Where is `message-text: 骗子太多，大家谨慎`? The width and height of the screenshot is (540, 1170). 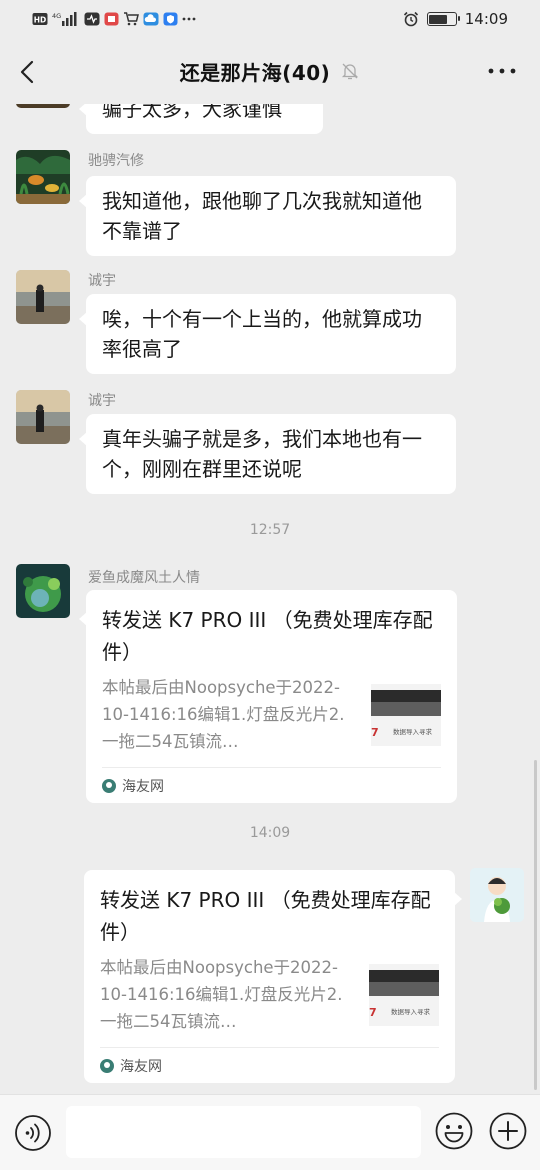
message-text: 骗子太多，大家谨慎 is located at coordinates (192, 112).